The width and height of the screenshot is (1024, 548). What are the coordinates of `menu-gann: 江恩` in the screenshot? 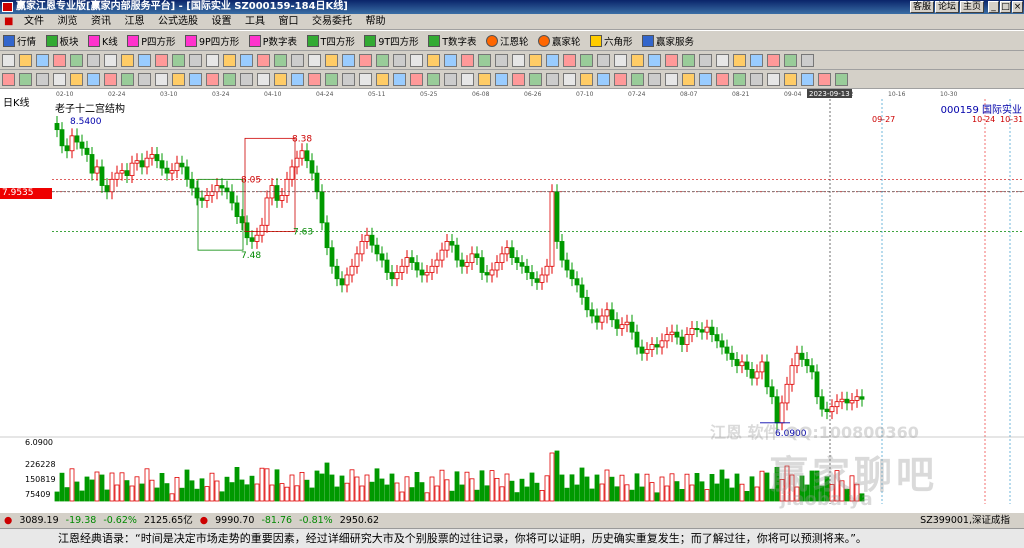 It's located at (134, 22).